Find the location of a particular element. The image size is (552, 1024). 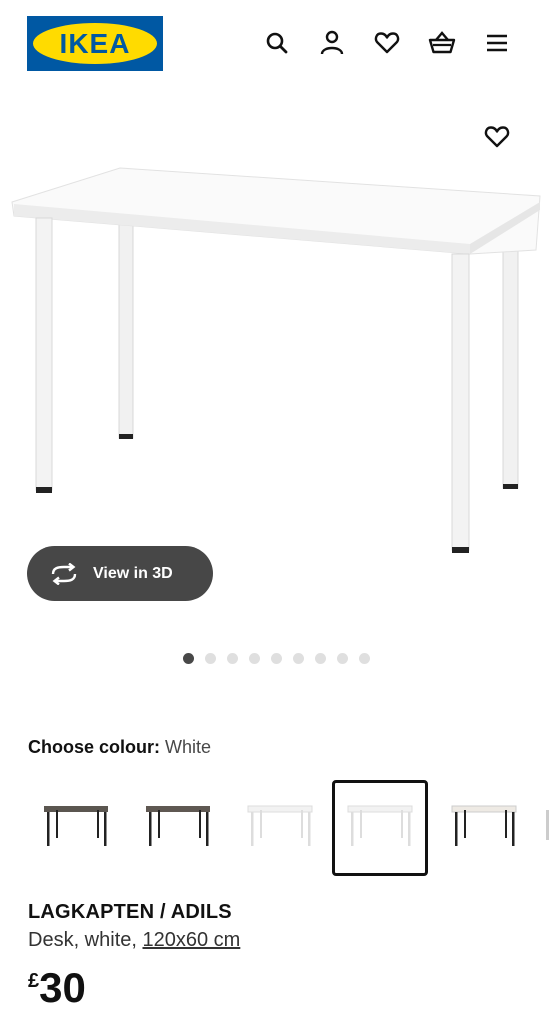

product-name: LAGKAPTEN / ADILS is located at coordinates (130, 912).